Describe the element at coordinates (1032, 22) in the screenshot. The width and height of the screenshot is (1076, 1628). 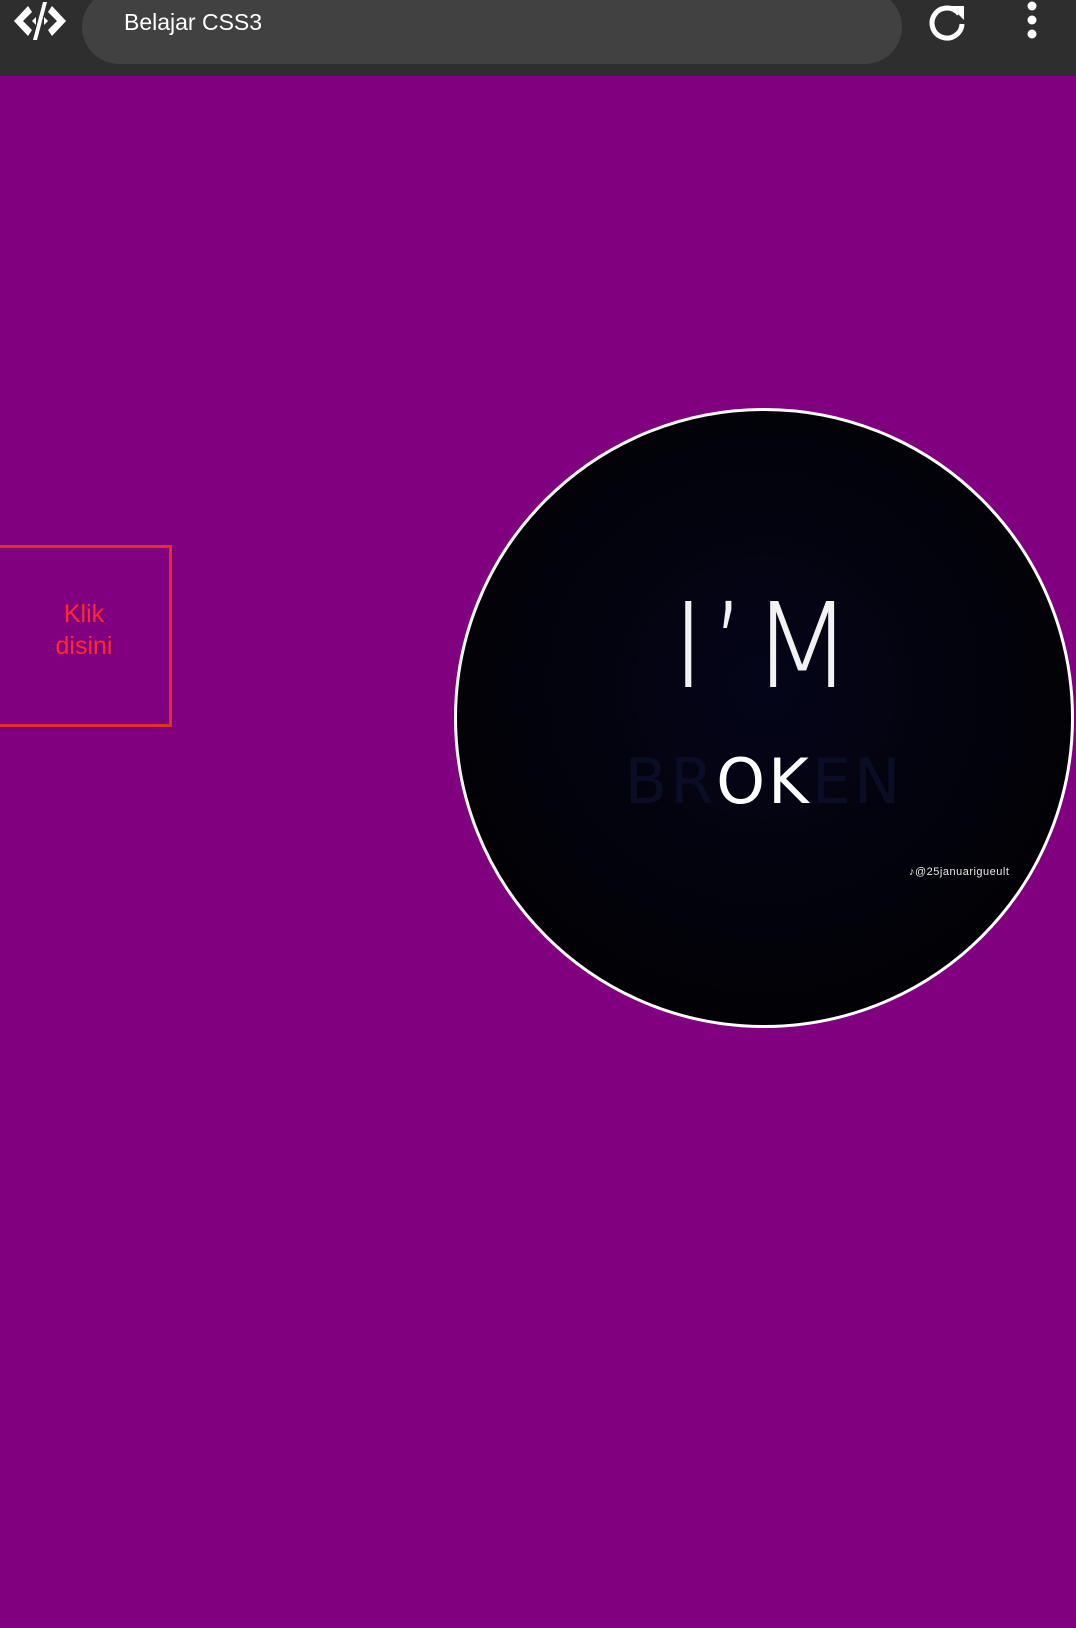
I see `more-vert-icon` at that location.